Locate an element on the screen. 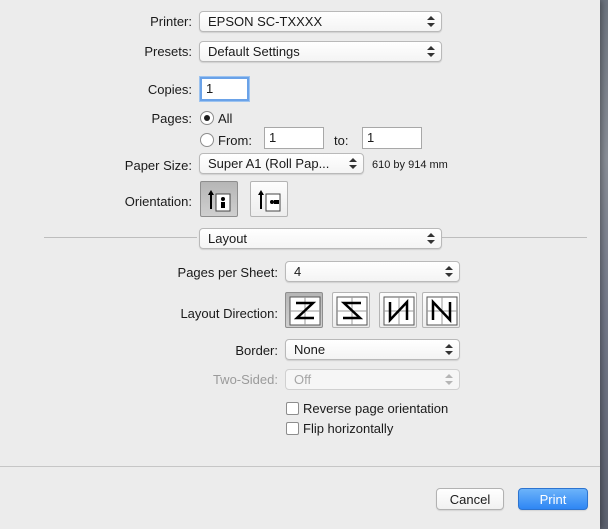 Image resolution: width=608 pixels, height=529 pixels. copies-field: 1 is located at coordinates (224, 89).